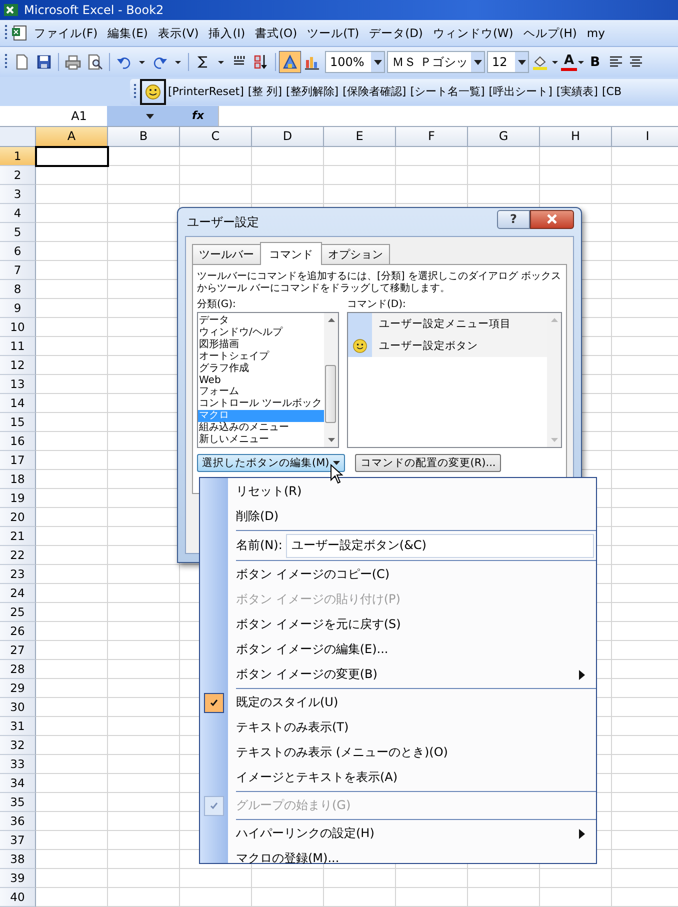  I want to click on menu-item: 編集(E), so click(127, 33).